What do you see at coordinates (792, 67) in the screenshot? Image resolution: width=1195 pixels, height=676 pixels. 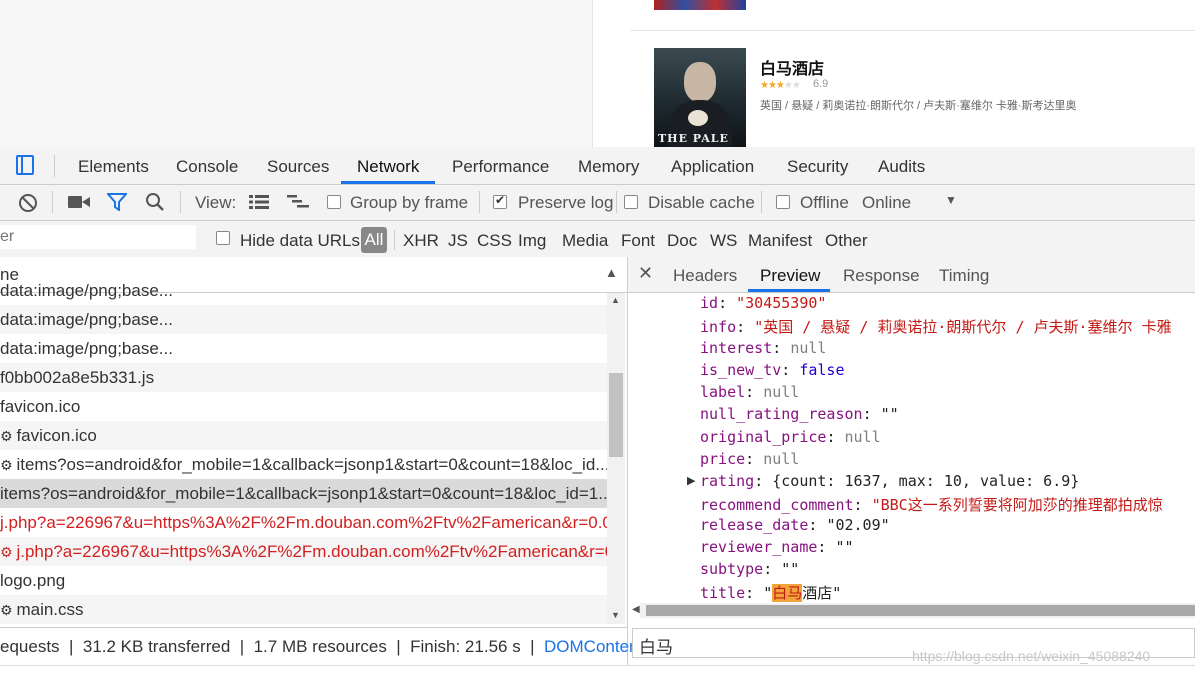 I see `movie-title: 白马酒店` at bounding box center [792, 67].